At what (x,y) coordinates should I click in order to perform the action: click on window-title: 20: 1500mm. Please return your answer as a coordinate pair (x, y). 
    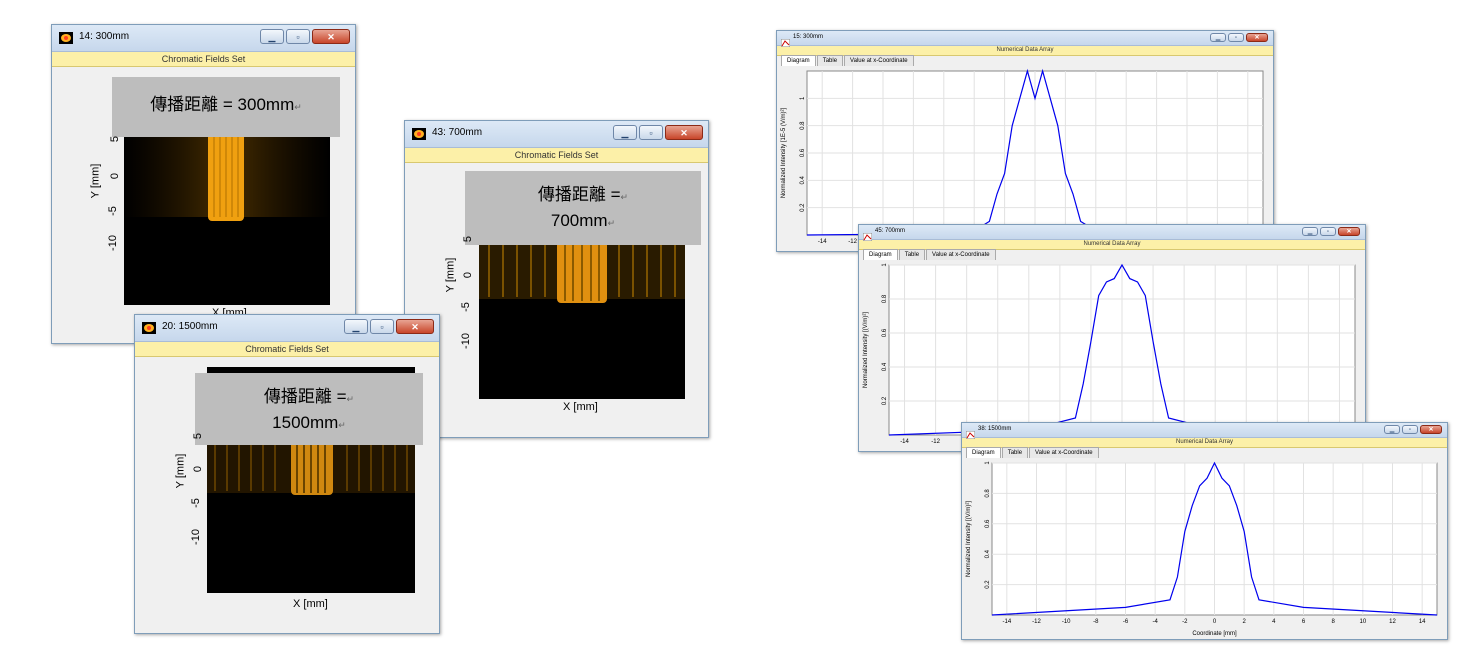
    Looking at the image, I should click on (190, 326).